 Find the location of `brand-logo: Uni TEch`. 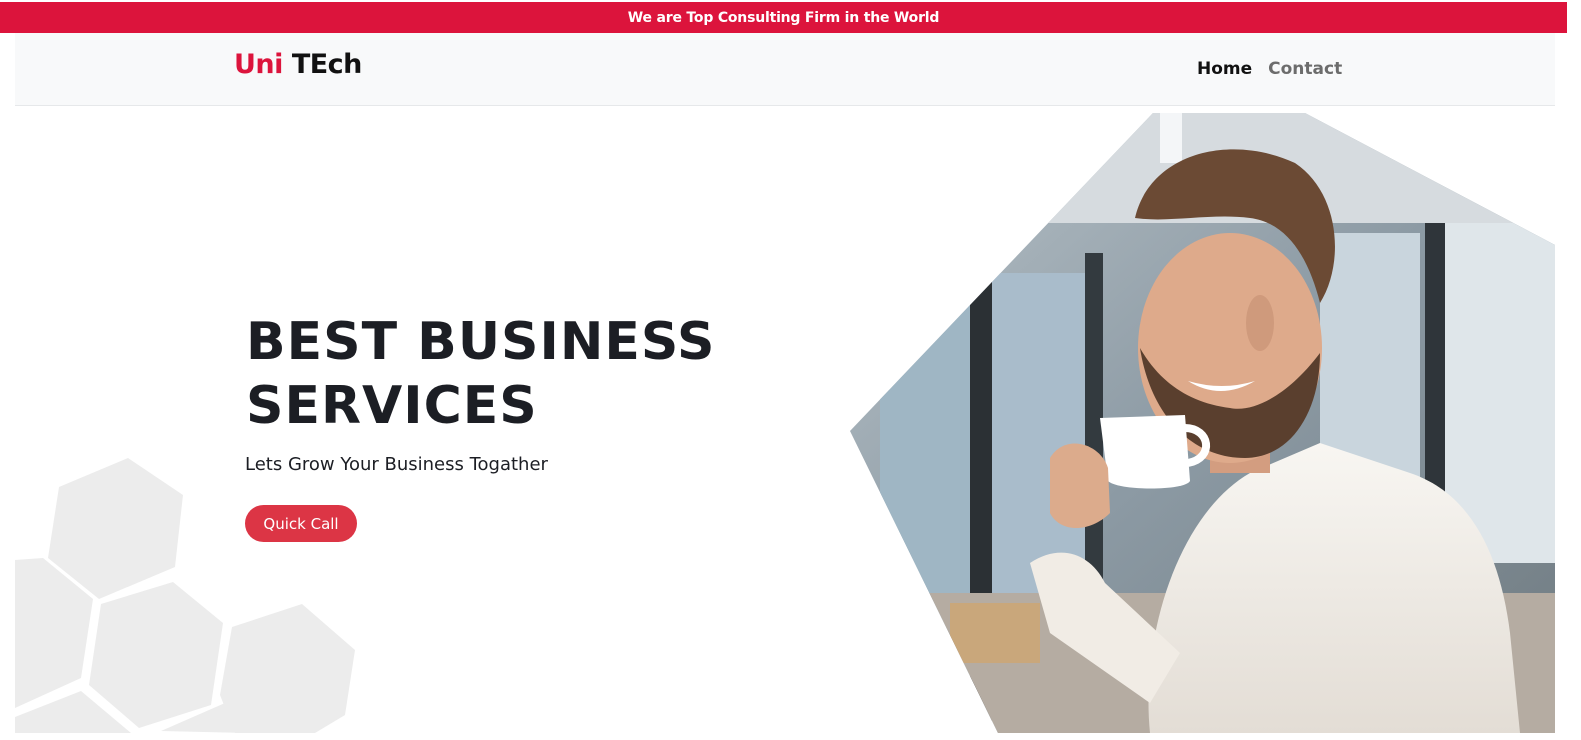

brand-logo: Uni TEch is located at coordinates (298, 64).